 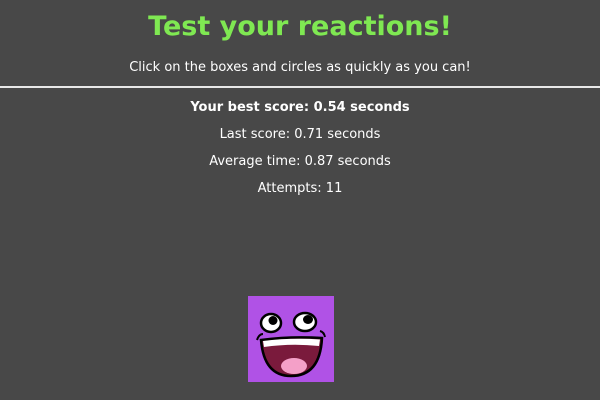 I want to click on reaction-target-box, so click(x=291, y=339).